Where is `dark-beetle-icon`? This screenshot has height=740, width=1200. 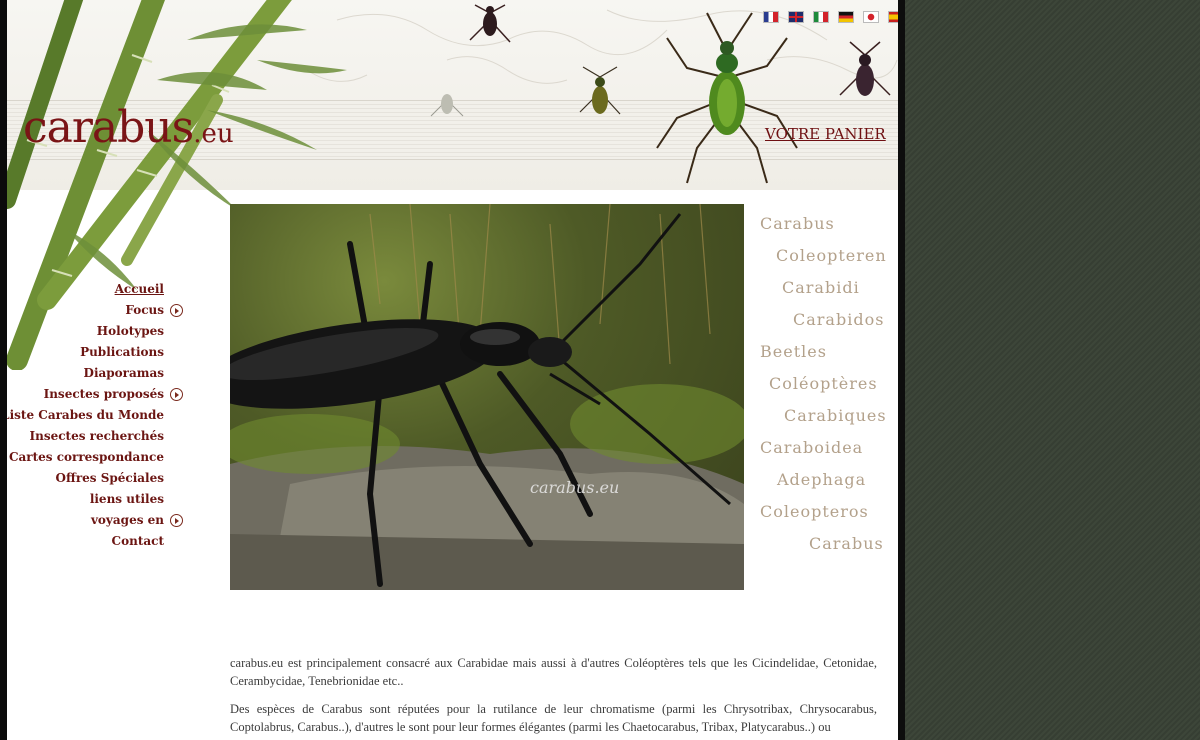 dark-beetle-icon is located at coordinates (865, 68).